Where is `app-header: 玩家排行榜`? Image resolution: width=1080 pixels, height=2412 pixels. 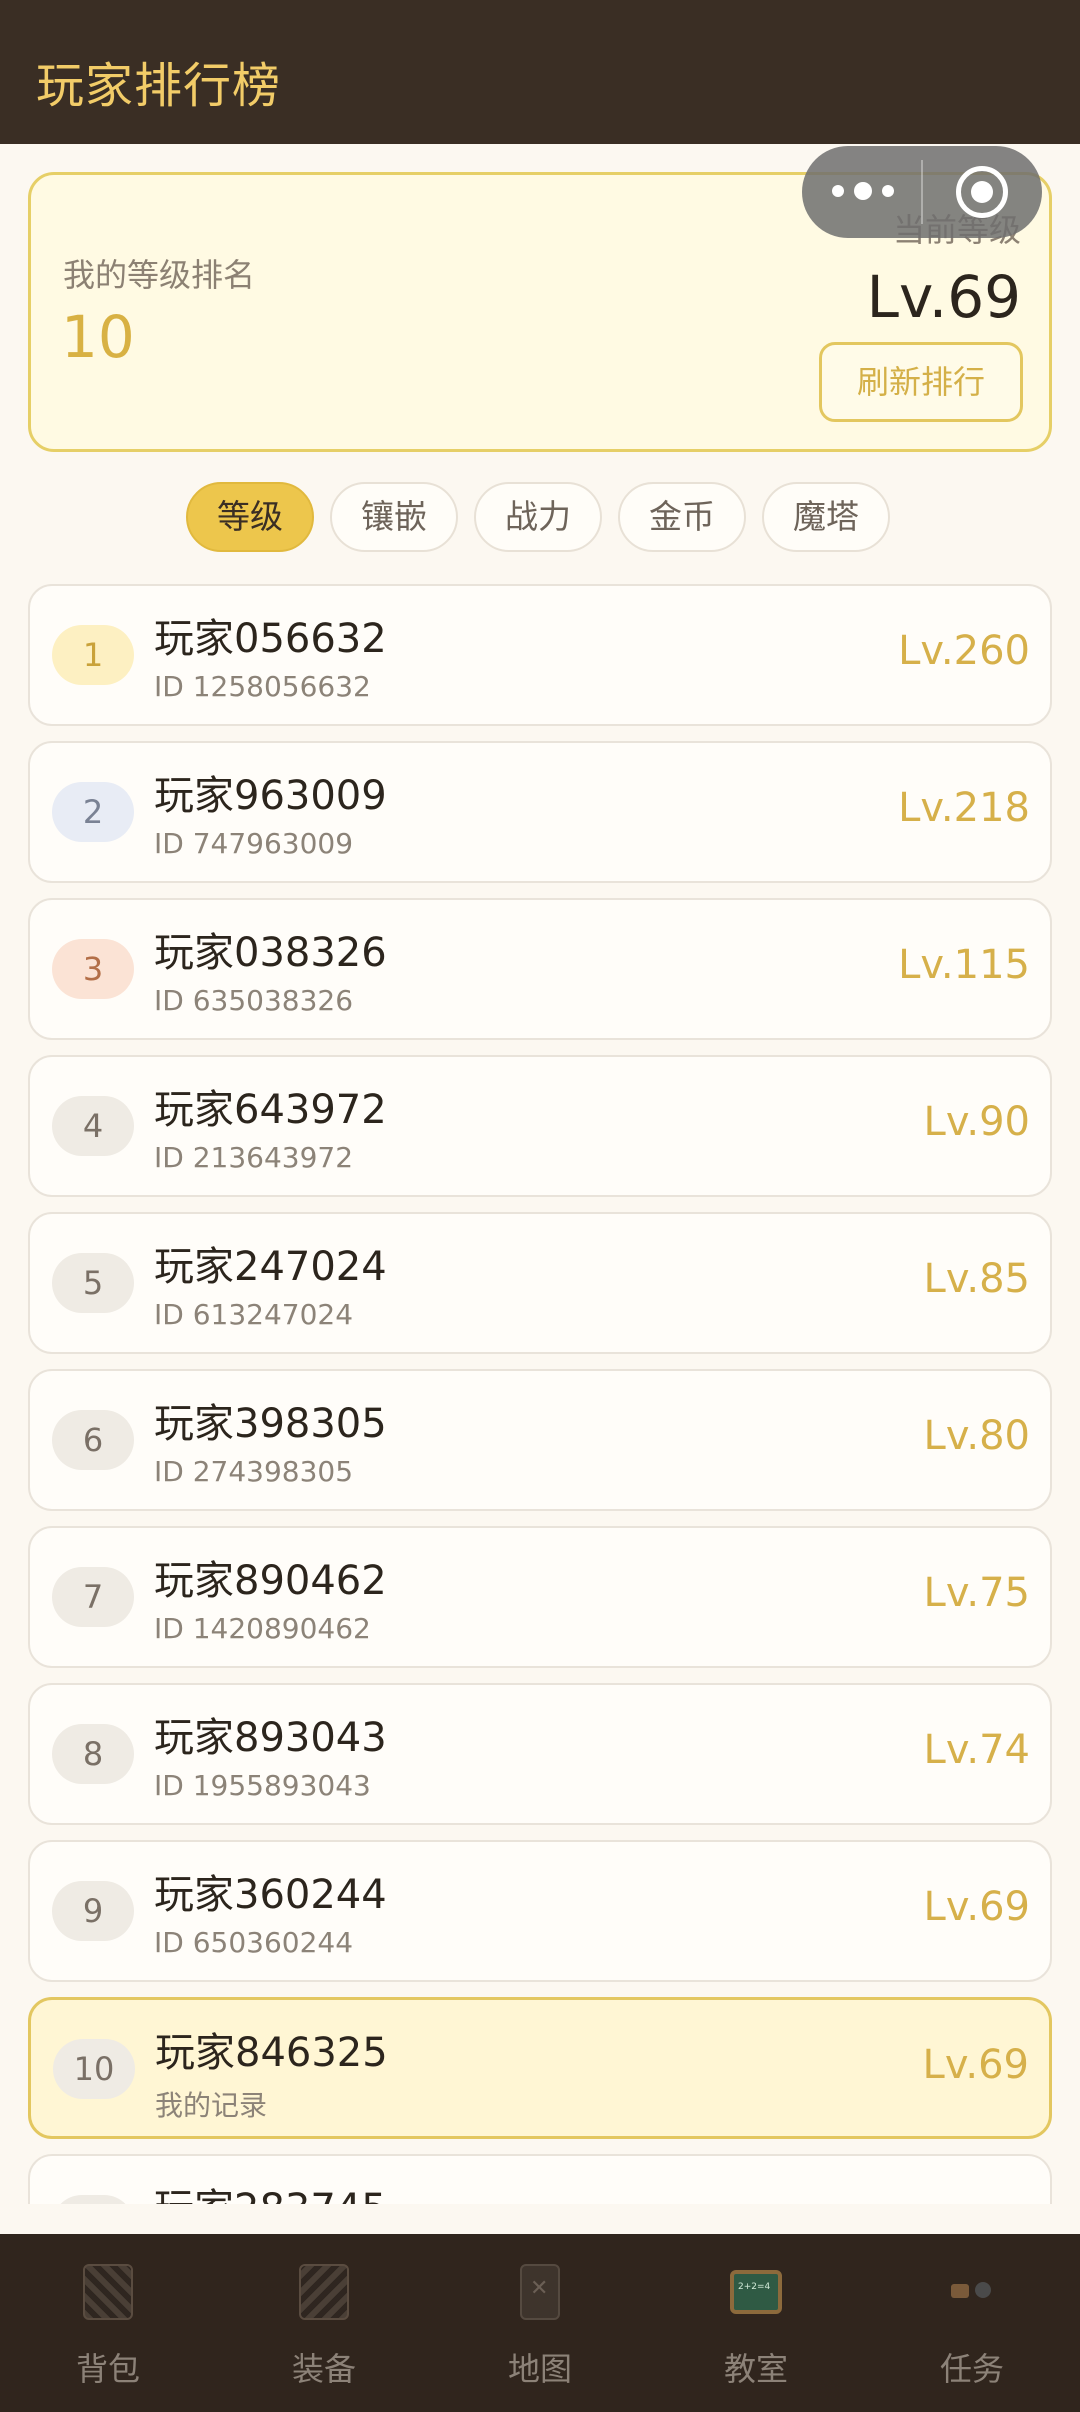 app-header: 玩家排行榜 is located at coordinates (540, 72).